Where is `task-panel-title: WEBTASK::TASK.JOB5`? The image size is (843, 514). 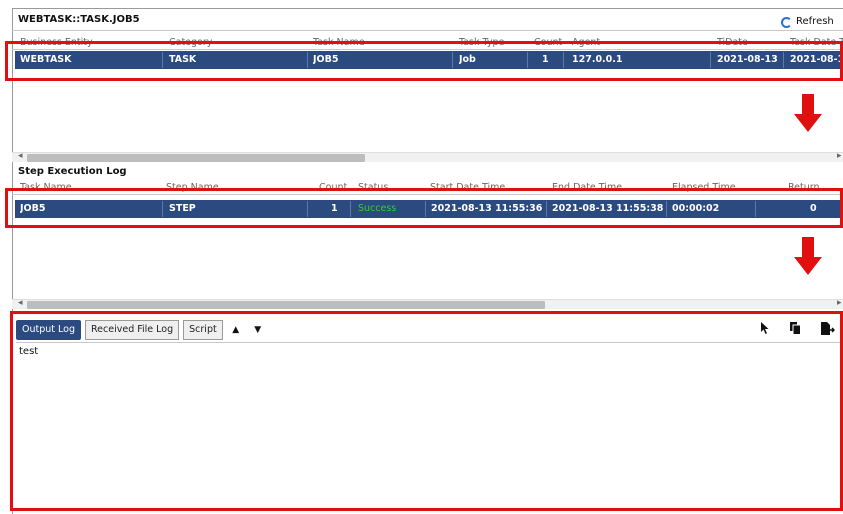 task-panel-title: WEBTASK::TASK.JOB5 is located at coordinates (79, 19).